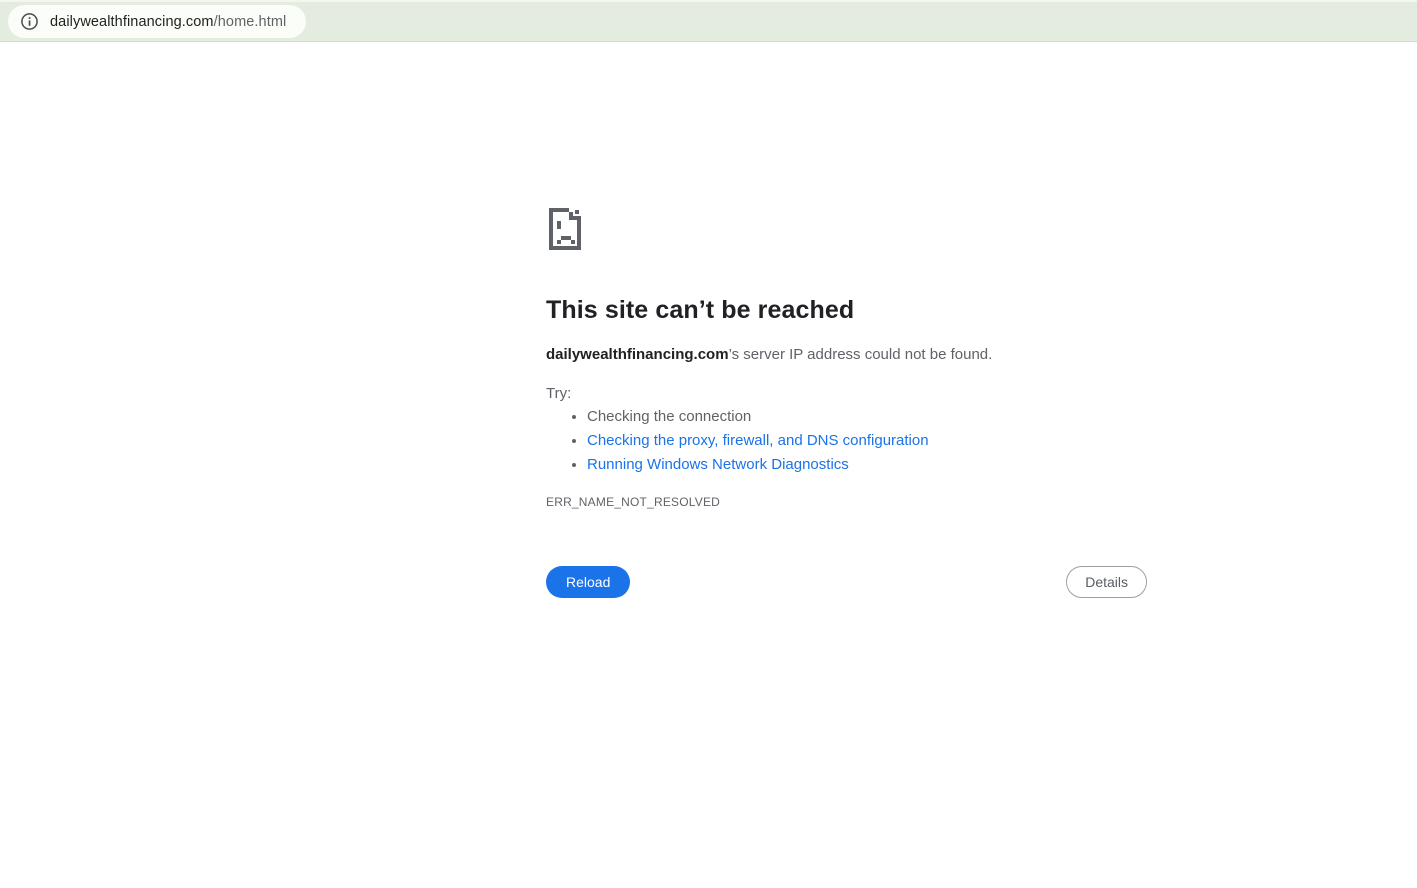  I want to click on suggestion-item: Running Windows Network Diagnostics, so click(758, 465).